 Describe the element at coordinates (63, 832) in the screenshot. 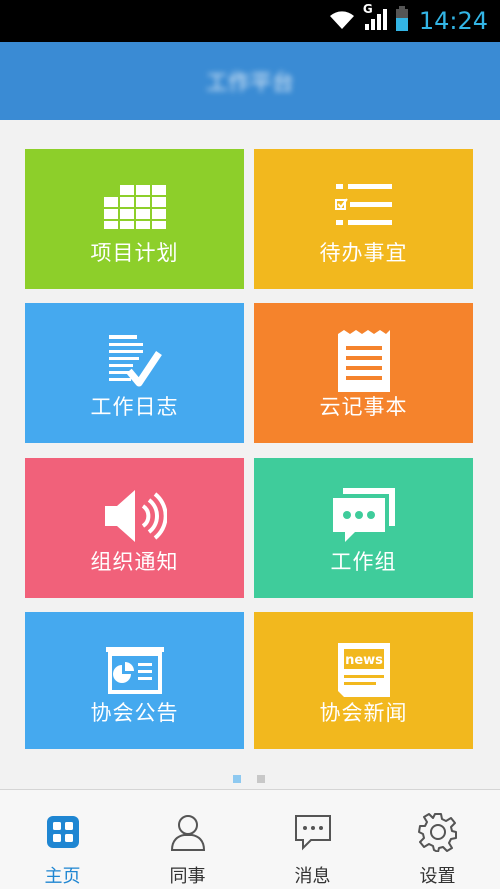

I see `home-grid-icon` at that location.